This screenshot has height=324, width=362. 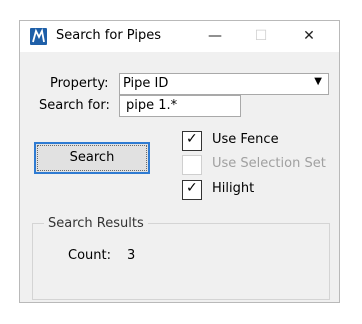 I want to click on use-fence-checkbox: ✓, so click(x=192, y=141).